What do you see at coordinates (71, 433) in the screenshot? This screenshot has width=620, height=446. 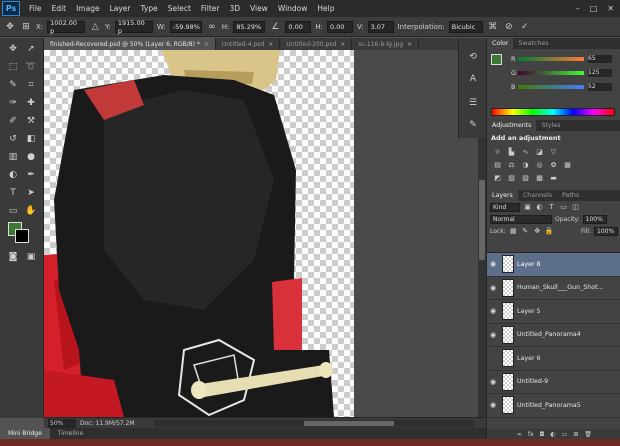 I see `tab-timeline: Timeline` at bounding box center [71, 433].